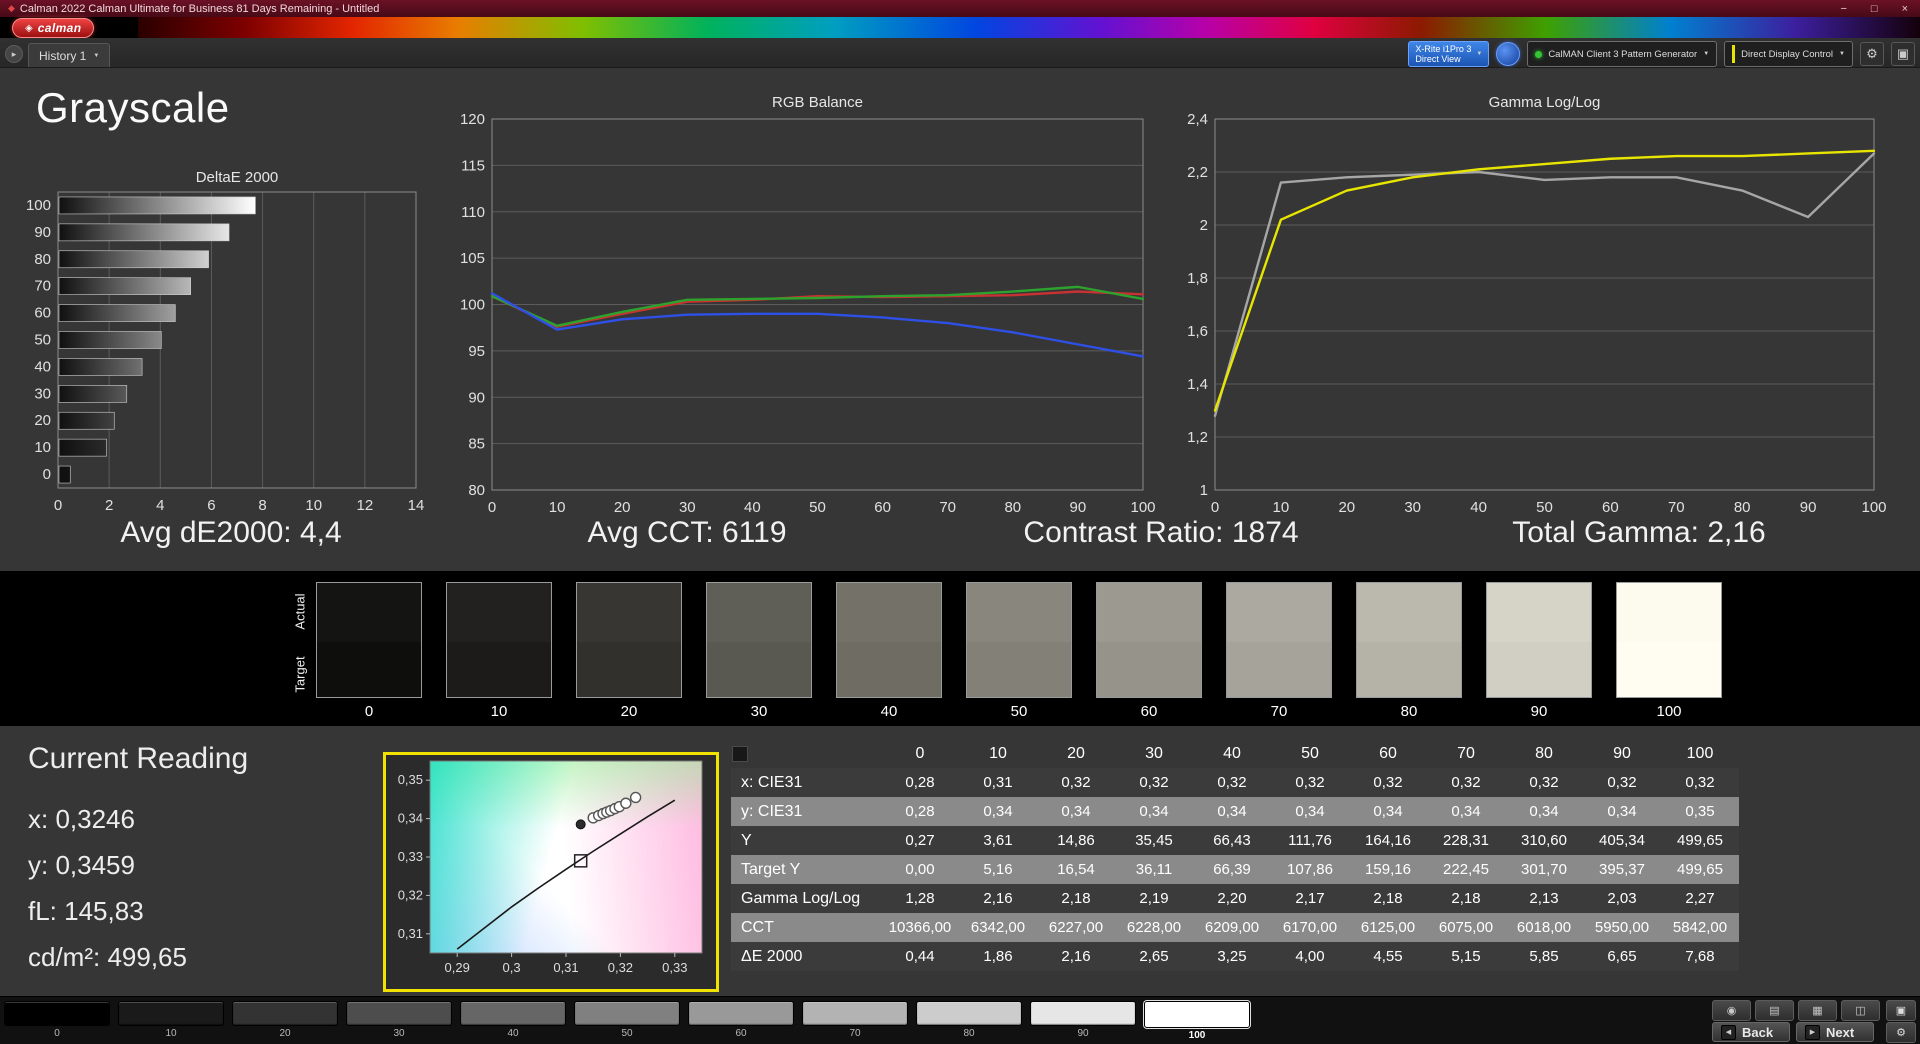  I want to click on table-col-header-30: 30, so click(1154, 753).